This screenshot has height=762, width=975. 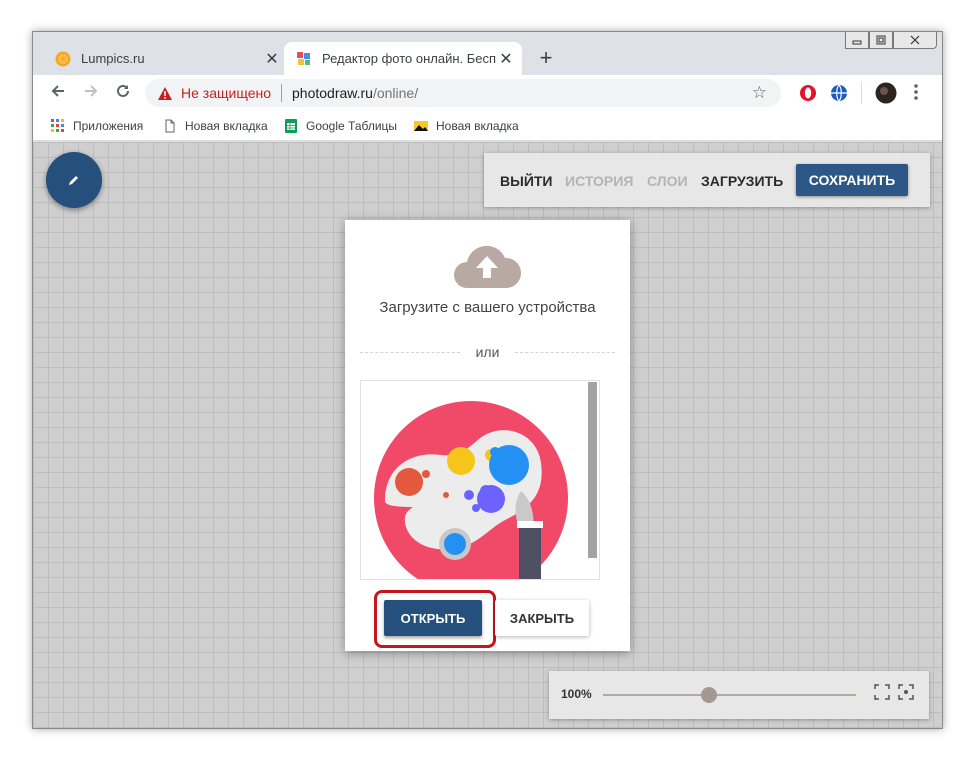 I want to click on zoom-slider-track, so click(x=729, y=695).